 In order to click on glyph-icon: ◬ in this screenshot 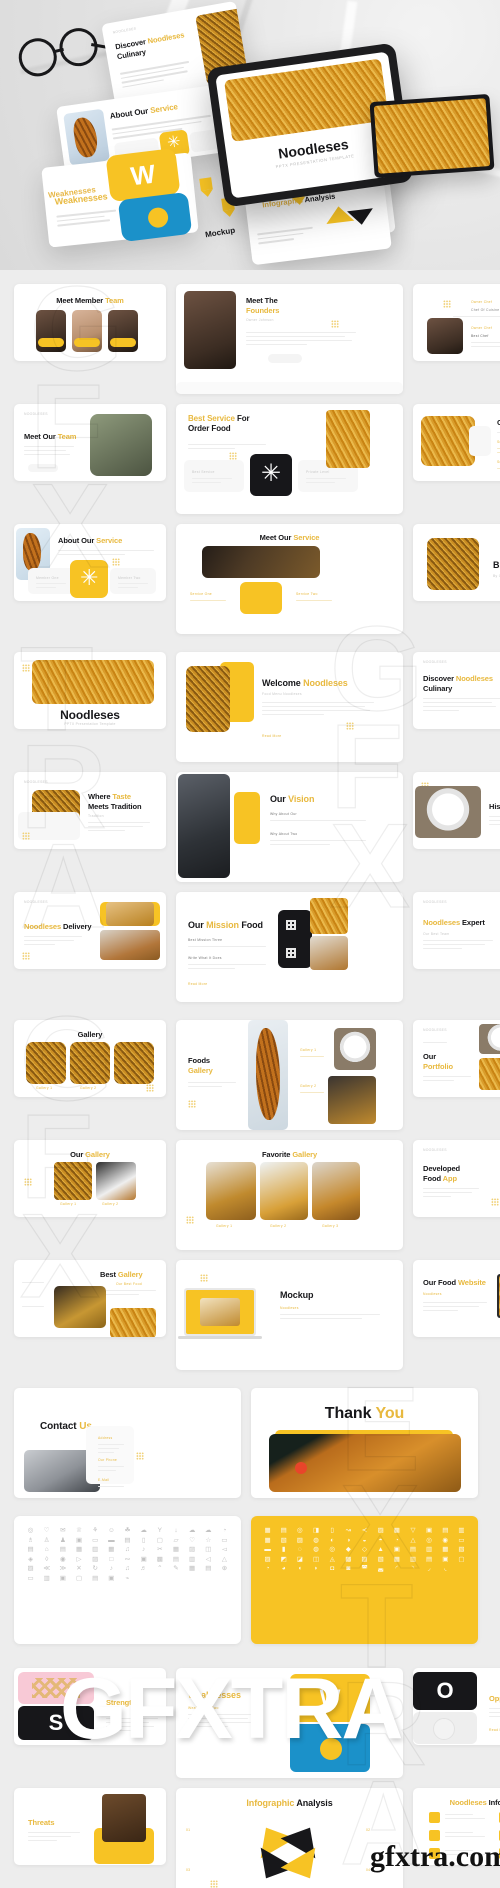, I will do `click(332, 1559)`.